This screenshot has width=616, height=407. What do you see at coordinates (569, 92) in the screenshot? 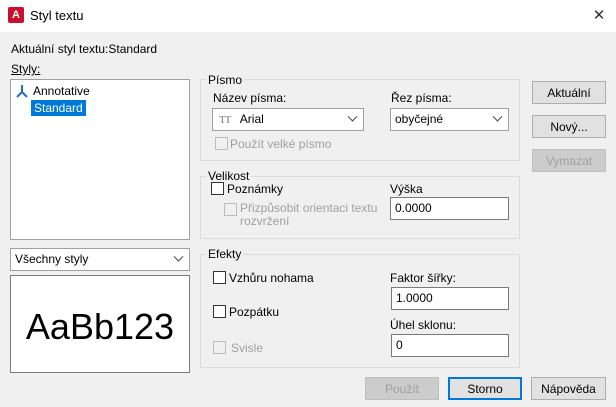
I see `set-current-button: Aktuální` at bounding box center [569, 92].